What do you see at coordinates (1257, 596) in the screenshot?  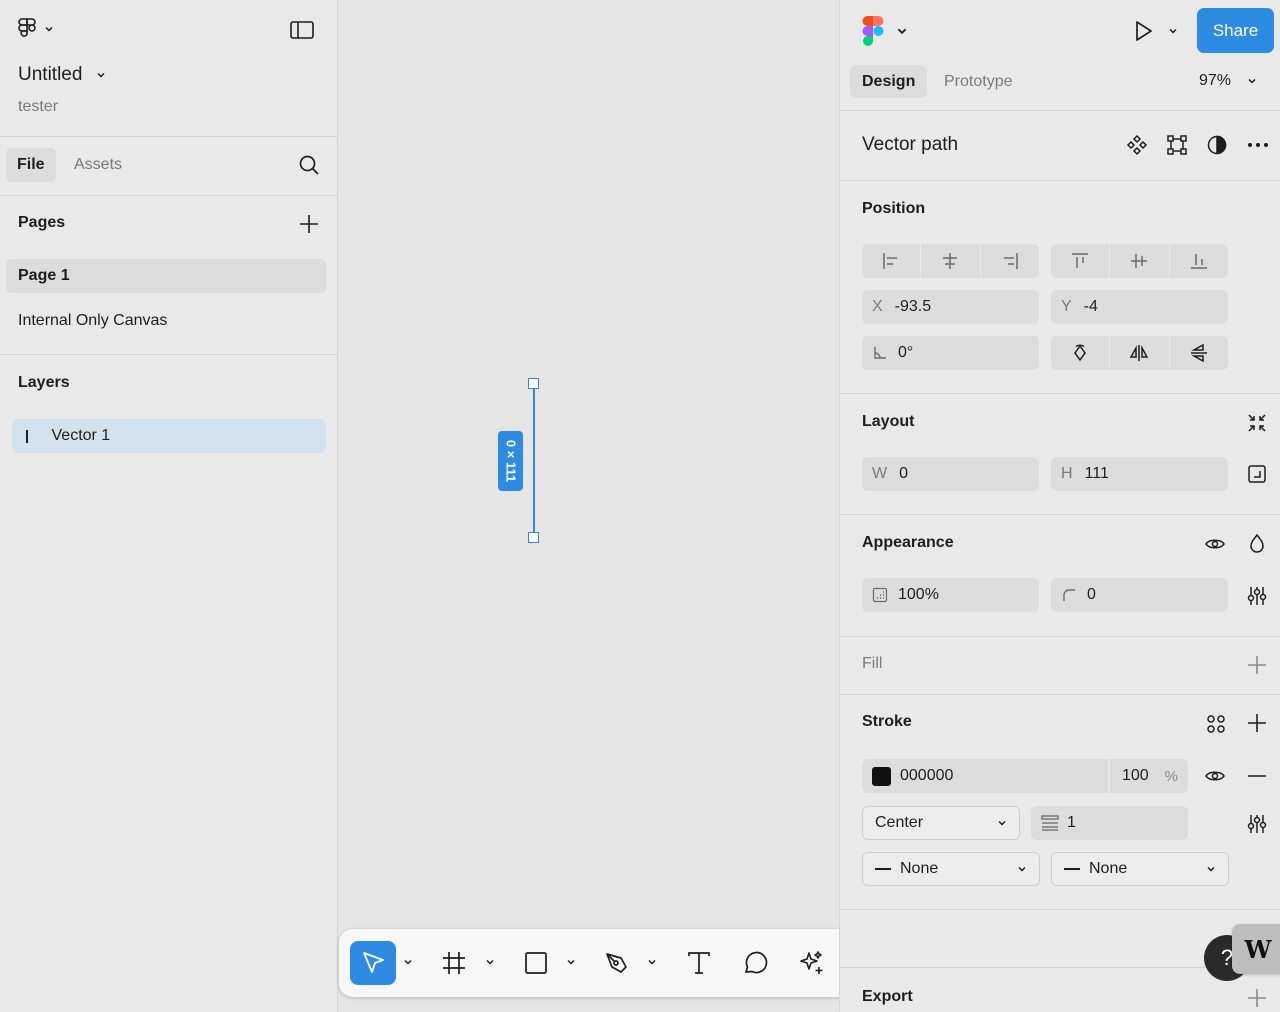 I see `appearance-settings-button` at bounding box center [1257, 596].